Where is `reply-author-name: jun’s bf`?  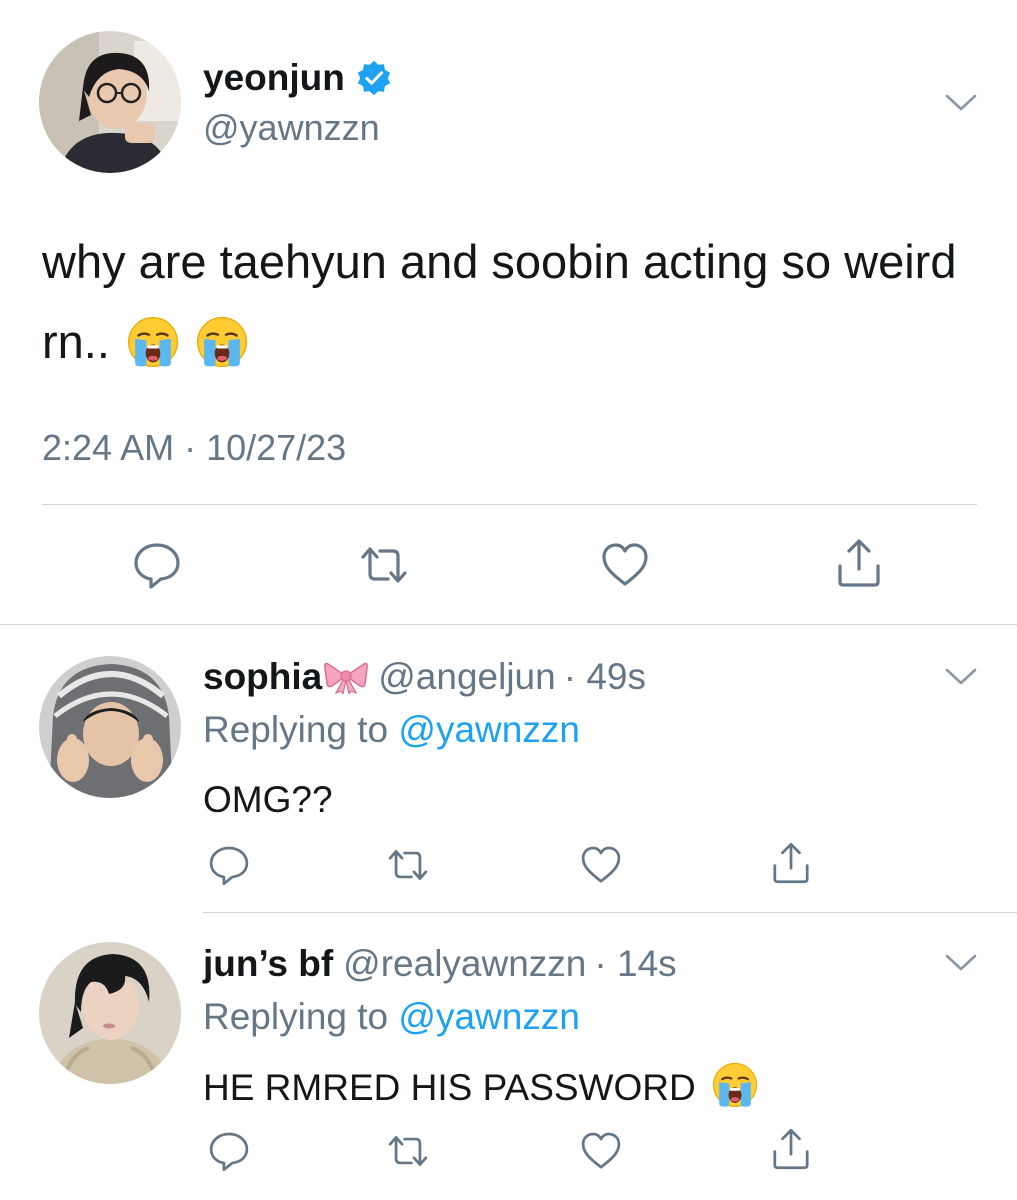
reply-author-name: jun’s bf is located at coordinates (268, 964).